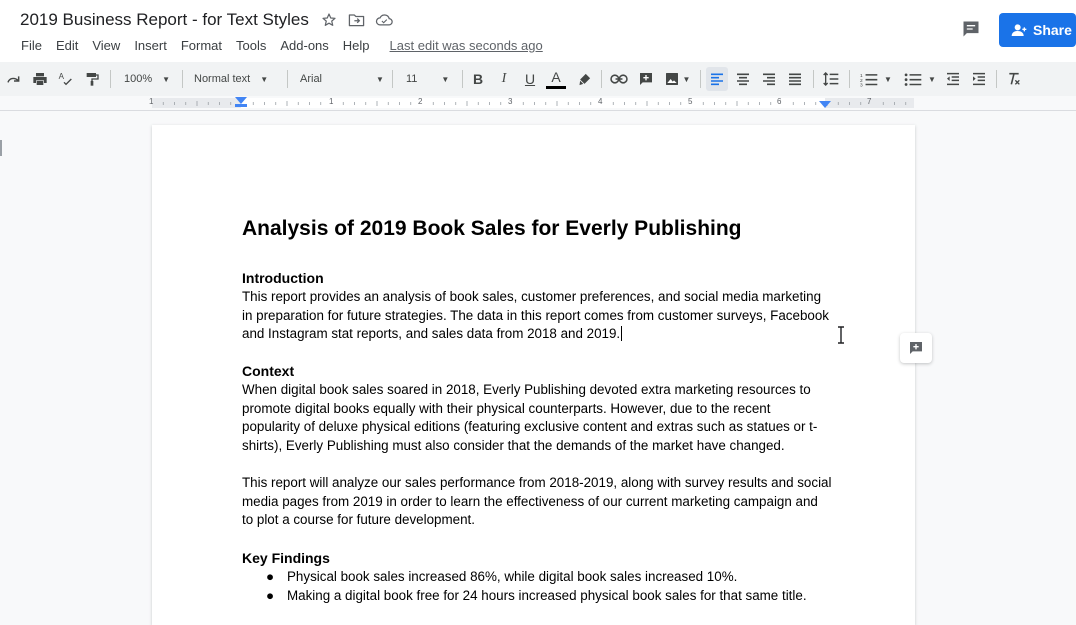 The image size is (1076, 625). I want to click on zoom-select: 100% ▼, so click(147, 79).